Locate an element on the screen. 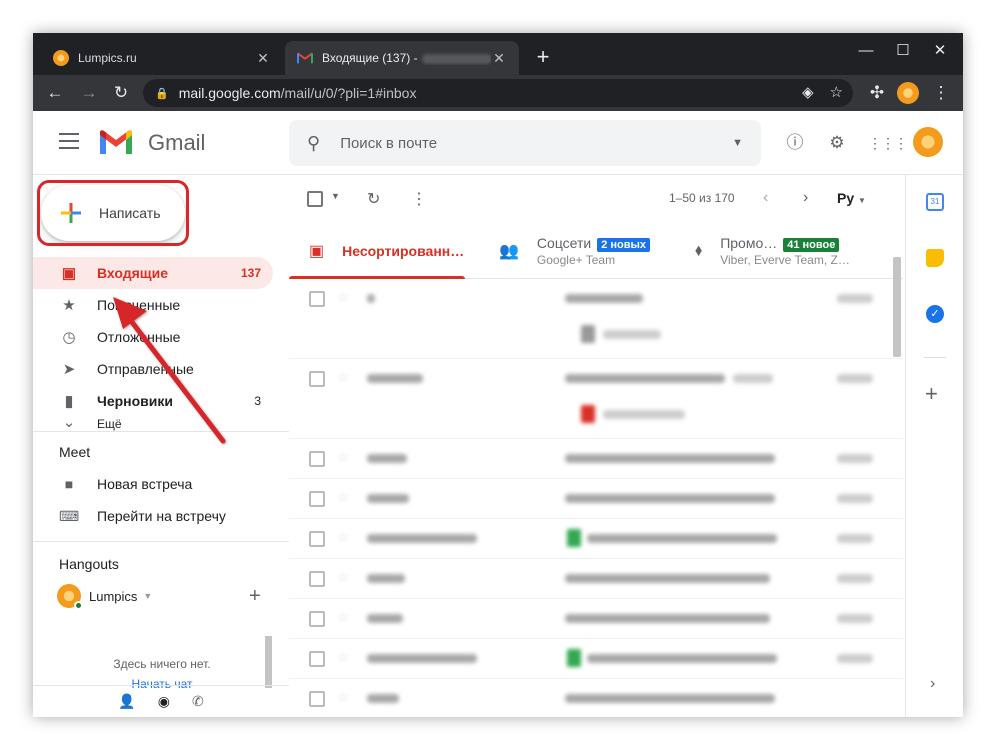 This screenshot has width=995, height=749. new-meeting-item: ■ Новая встреча is located at coordinates (161, 484).